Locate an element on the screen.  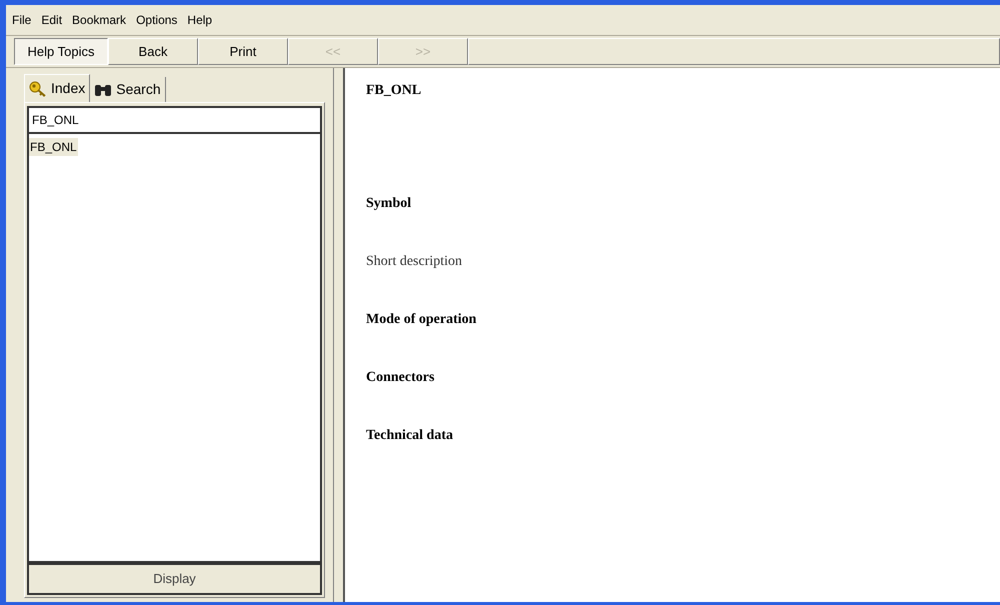
section-heading: FB_ONL is located at coordinates (394, 91).